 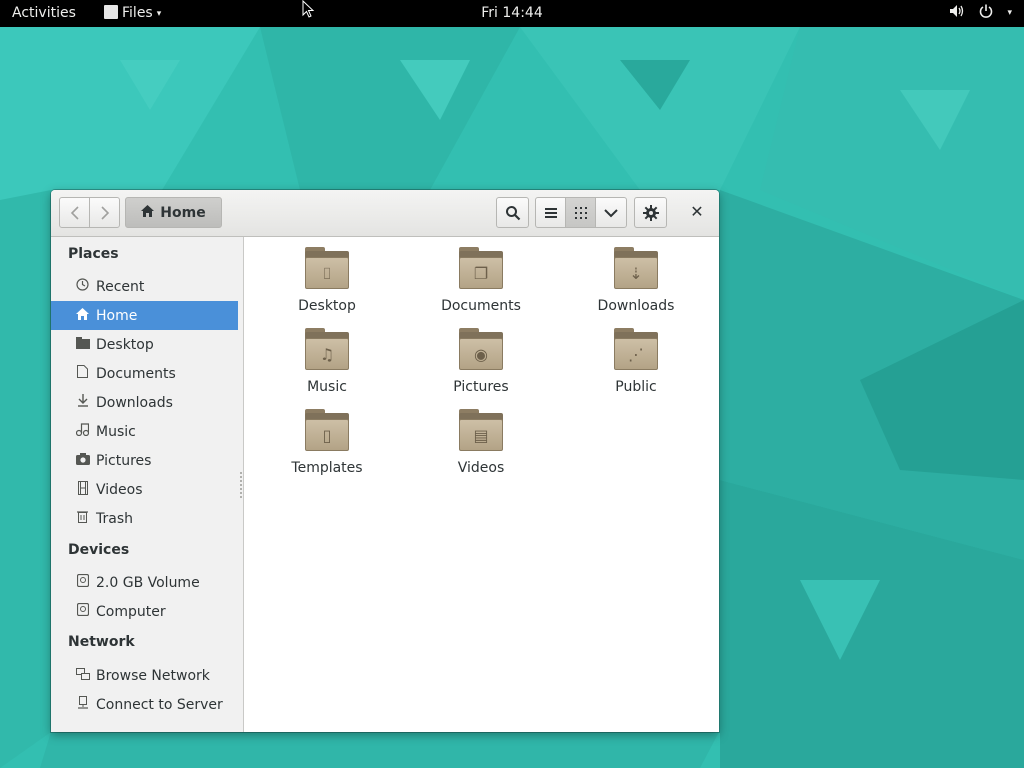 I want to click on sidebar-item-label: Documents, so click(x=136, y=373).